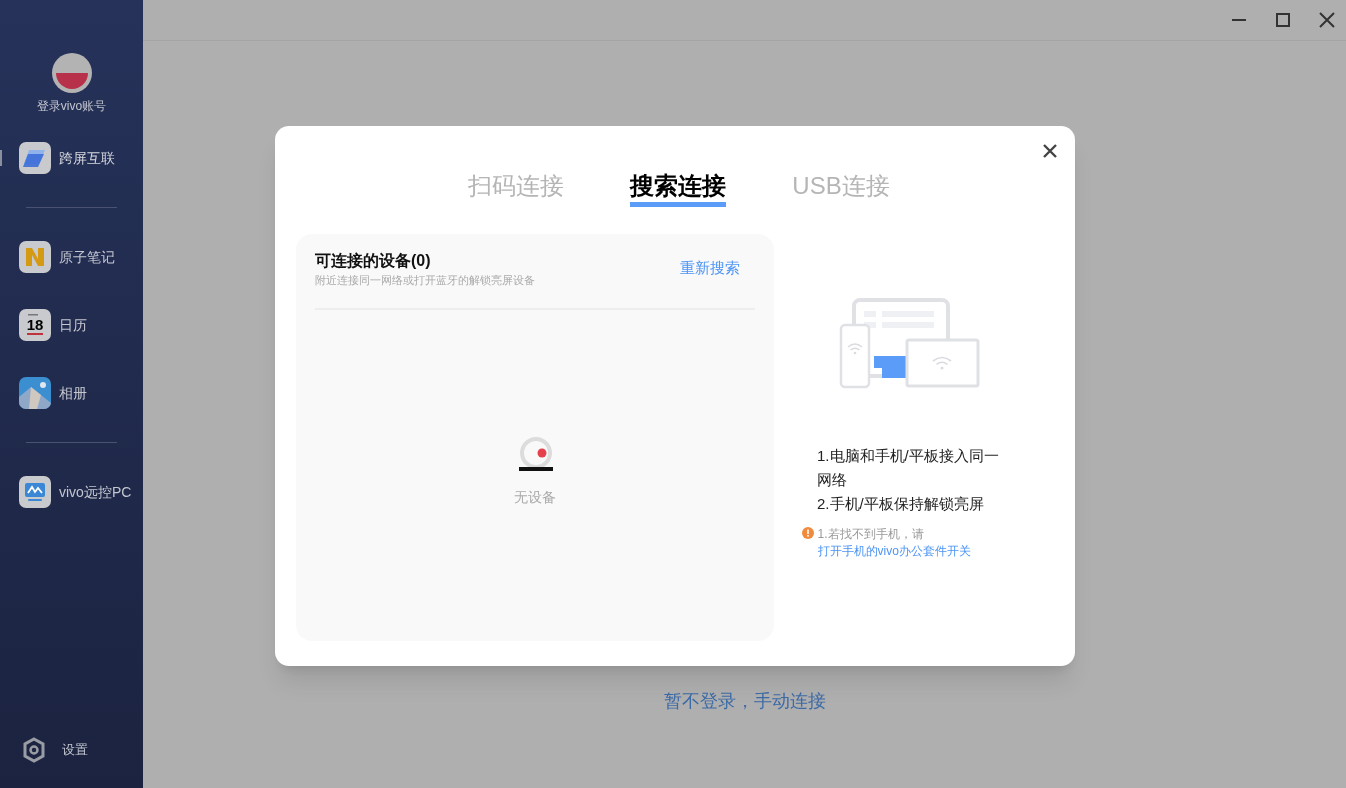  What do you see at coordinates (75, 750) in the screenshot?
I see `settings-button: 设置` at bounding box center [75, 750].